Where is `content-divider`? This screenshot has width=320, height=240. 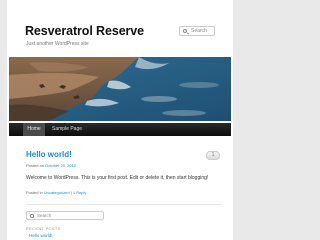 content-divider is located at coordinates (124, 204).